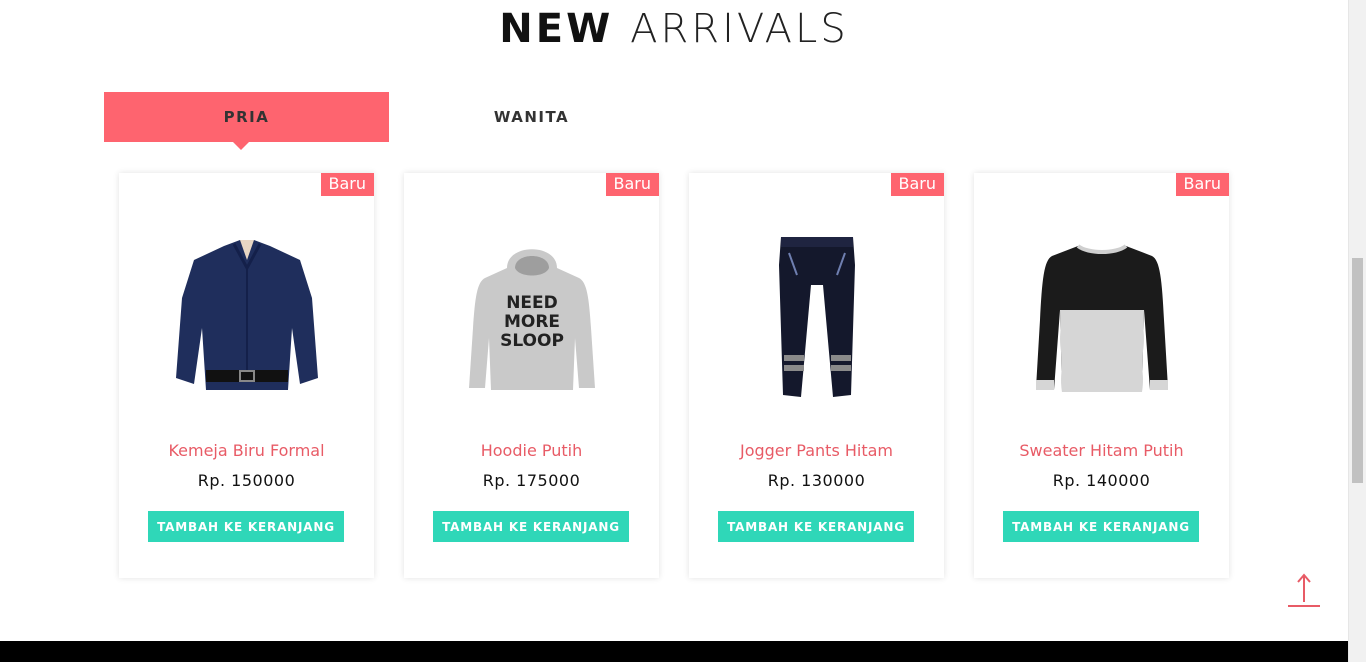  What do you see at coordinates (531, 117) in the screenshot?
I see `tab-wanita: WANITA` at bounding box center [531, 117].